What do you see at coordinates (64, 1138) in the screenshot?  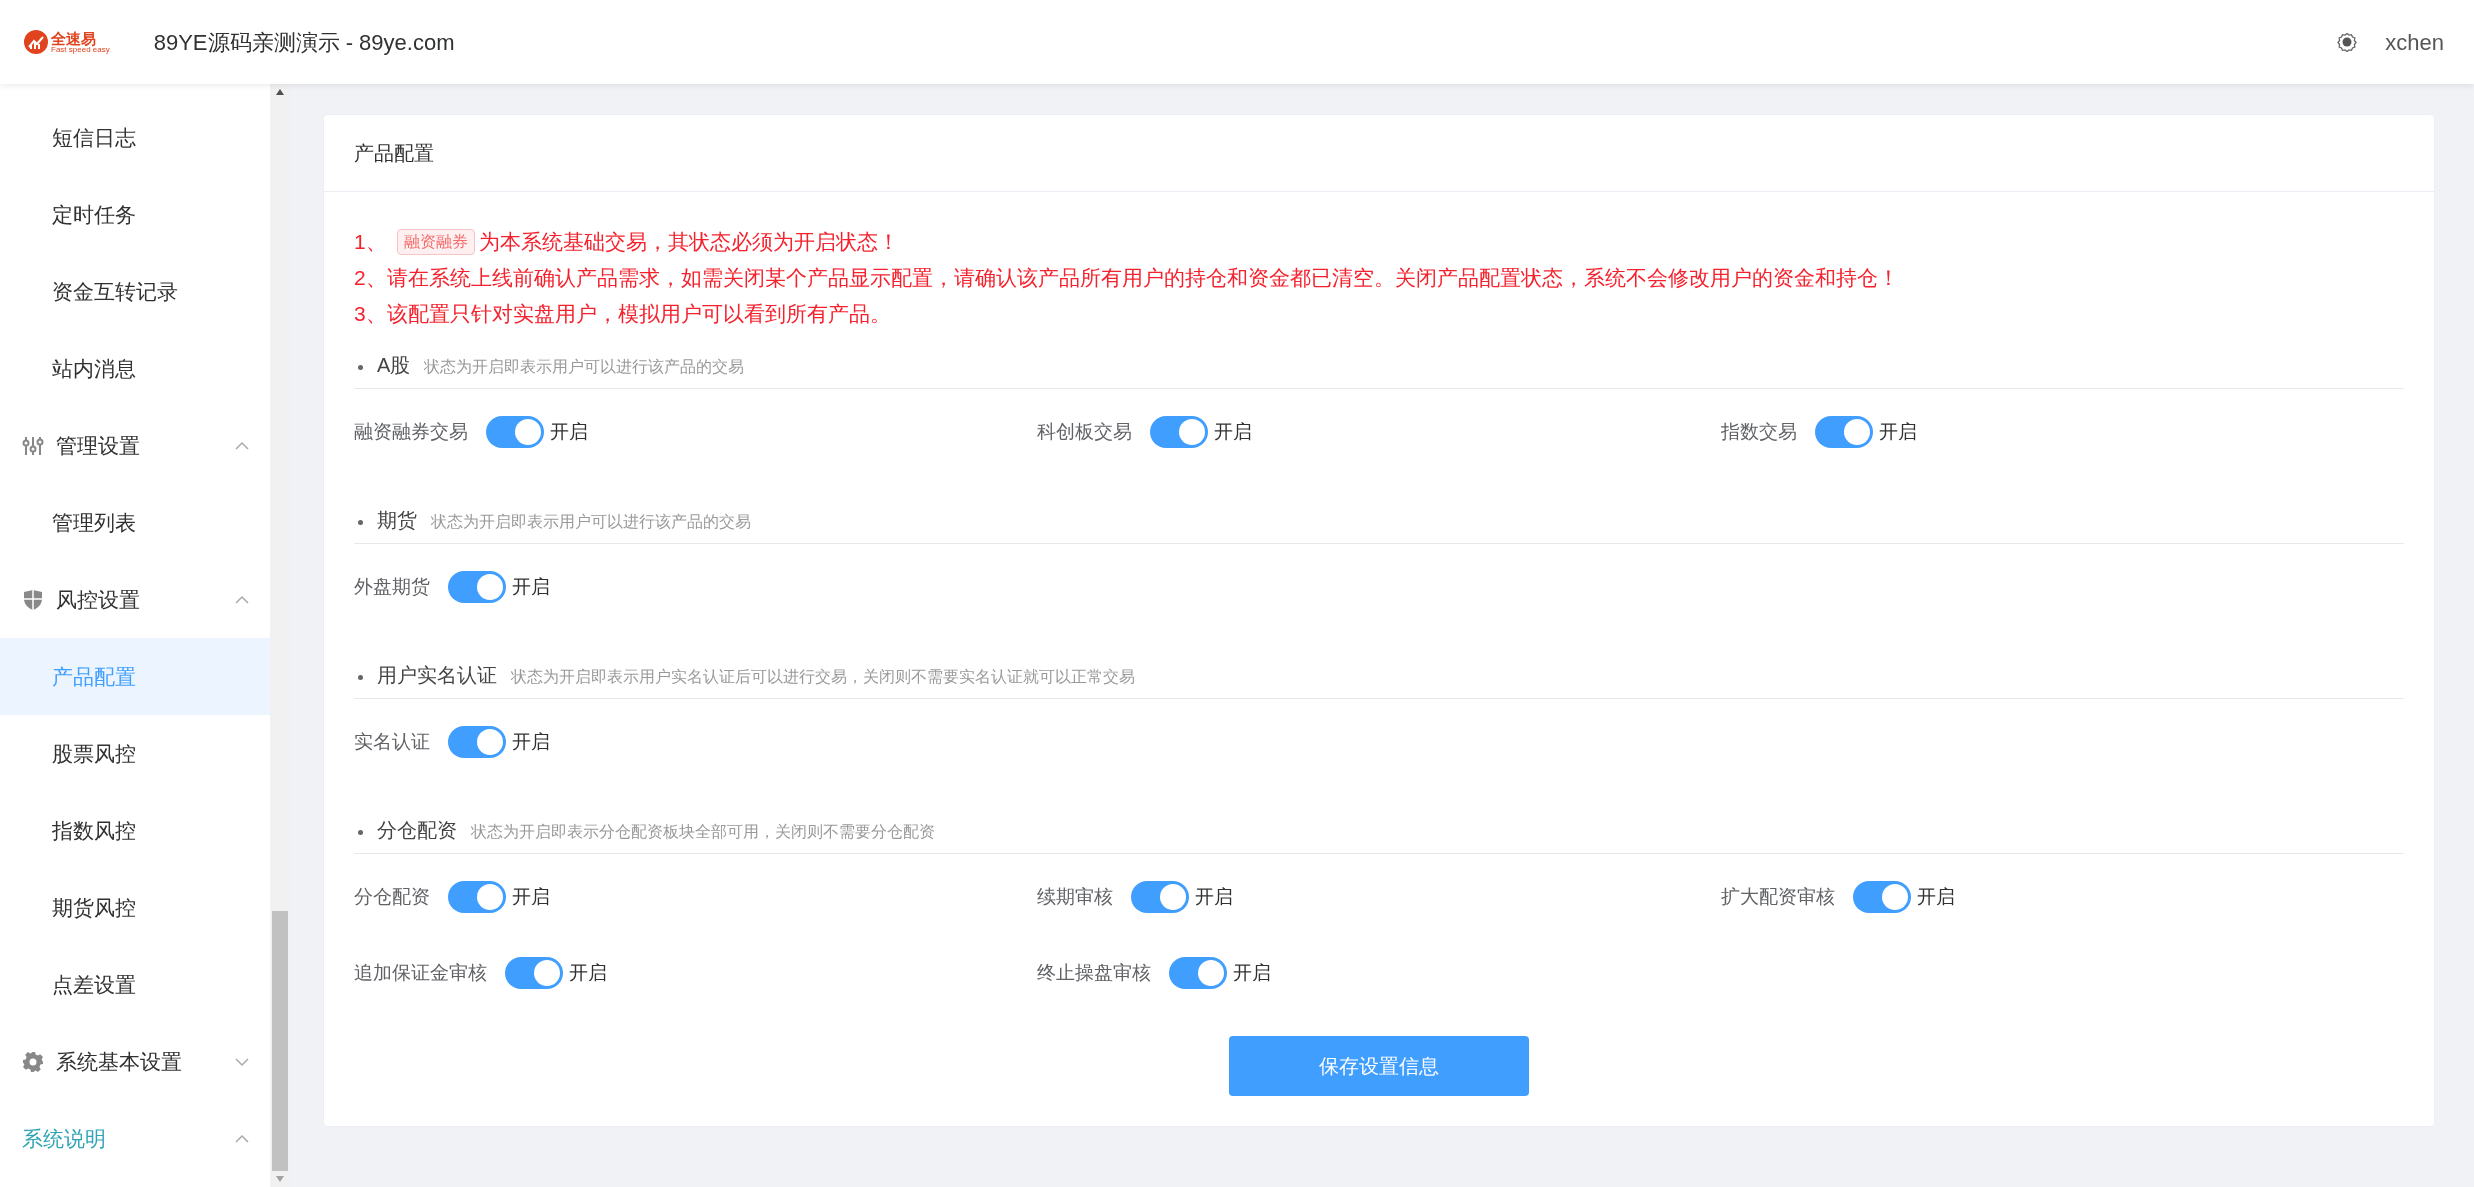 I see `sidebar-group-label: 系统说明` at bounding box center [64, 1138].